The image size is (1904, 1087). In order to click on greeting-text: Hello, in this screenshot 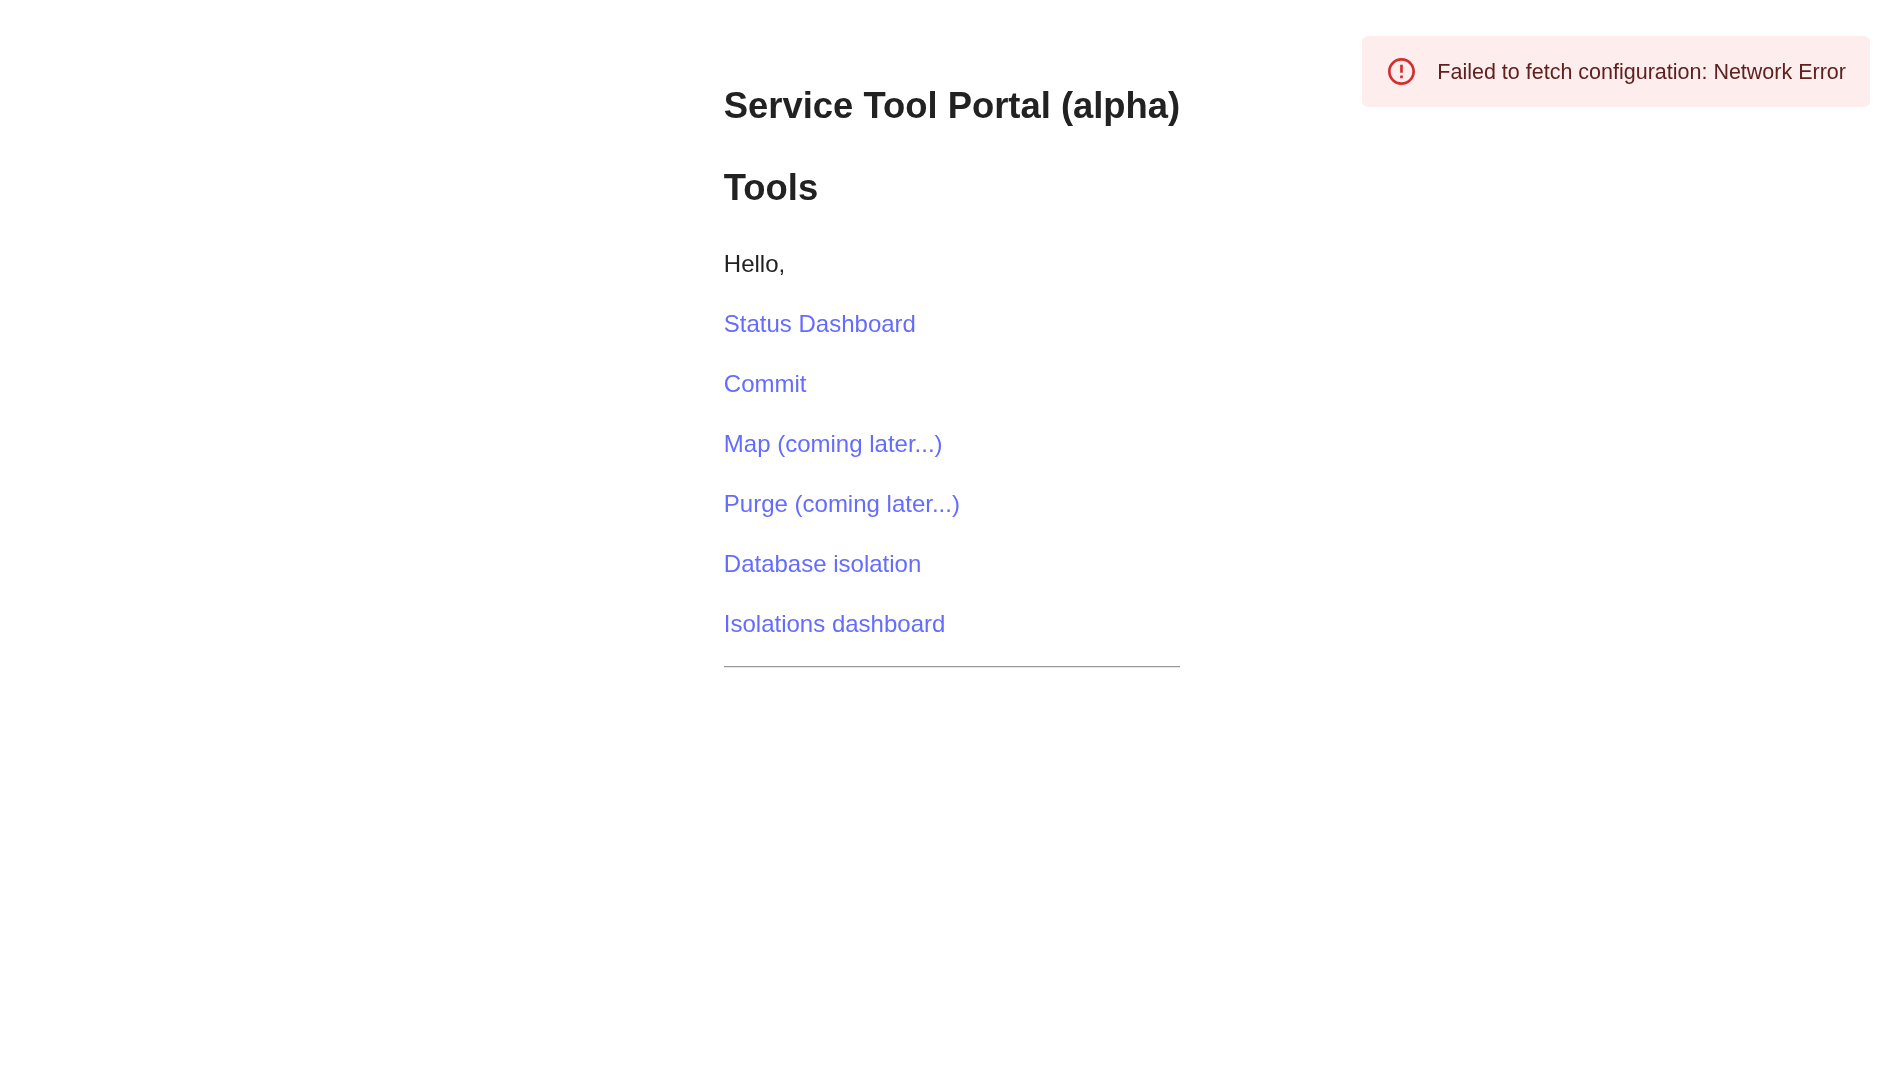, I will do `click(754, 264)`.